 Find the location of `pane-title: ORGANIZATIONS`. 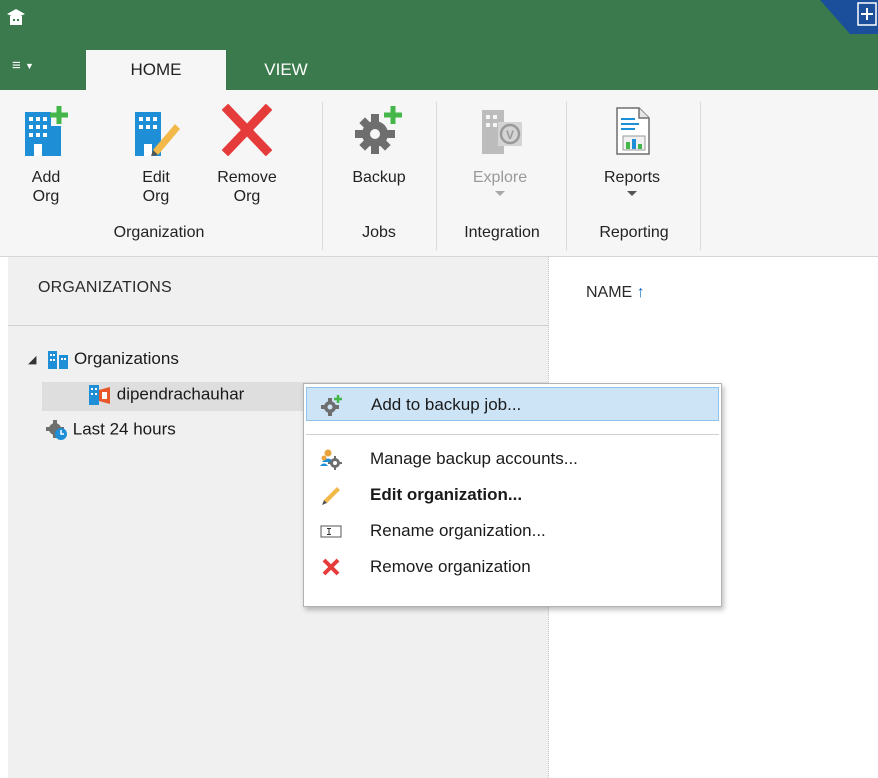

pane-title: ORGANIZATIONS is located at coordinates (105, 287).